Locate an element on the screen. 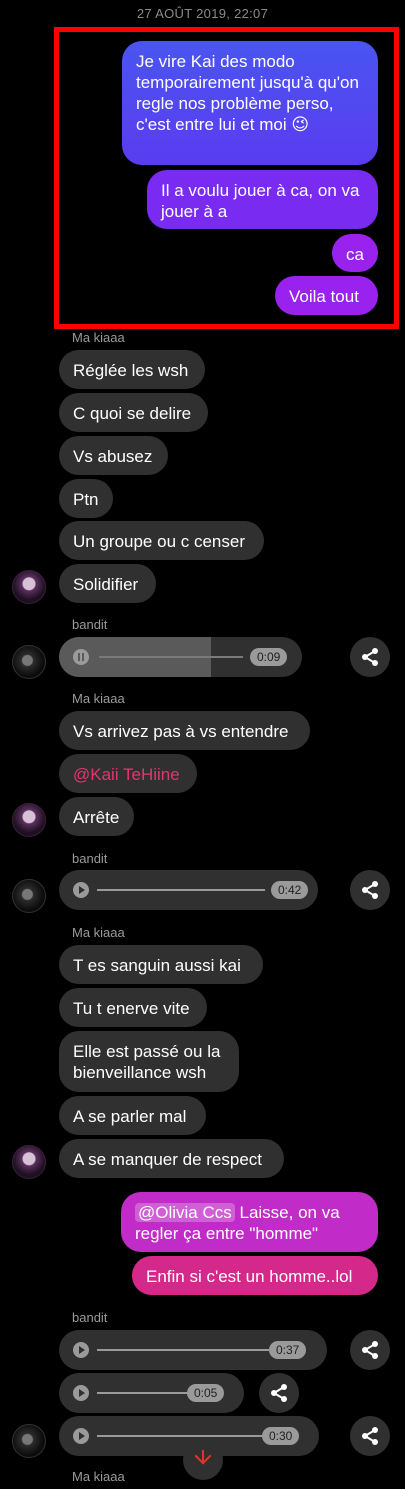 This screenshot has height=1489, width=405. received-message: Solidifier is located at coordinates (107, 583).